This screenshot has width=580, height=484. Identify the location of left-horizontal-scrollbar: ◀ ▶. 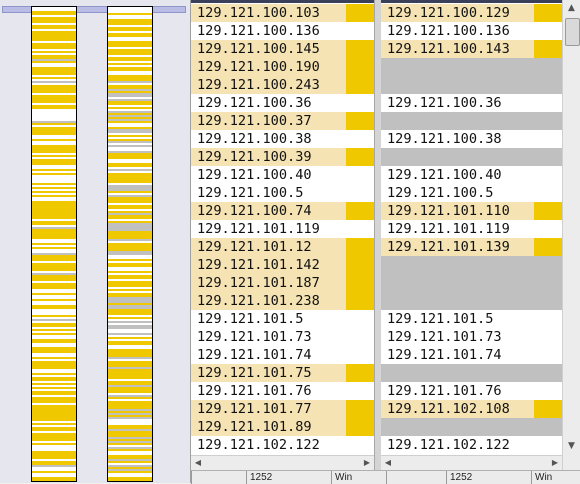
(282, 462).